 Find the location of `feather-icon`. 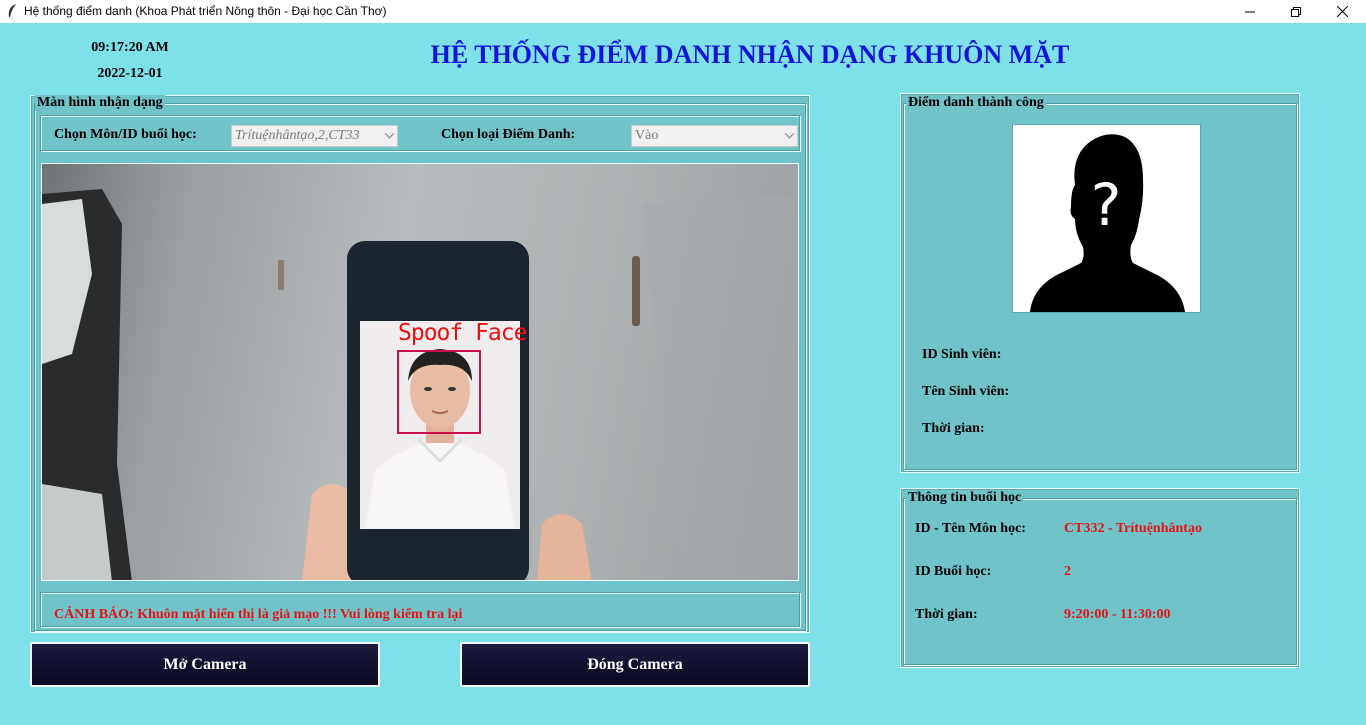

feather-icon is located at coordinates (12, 10).